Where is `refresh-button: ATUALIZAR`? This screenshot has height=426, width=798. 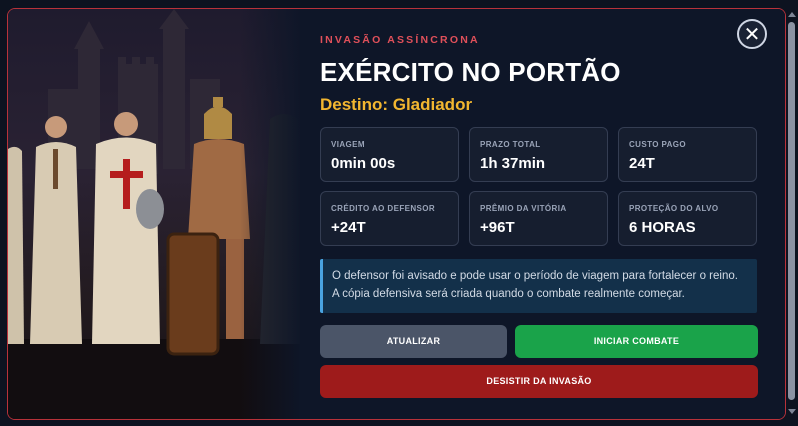
refresh-button: ATUALIZAR is located at coordinates (413, 341).